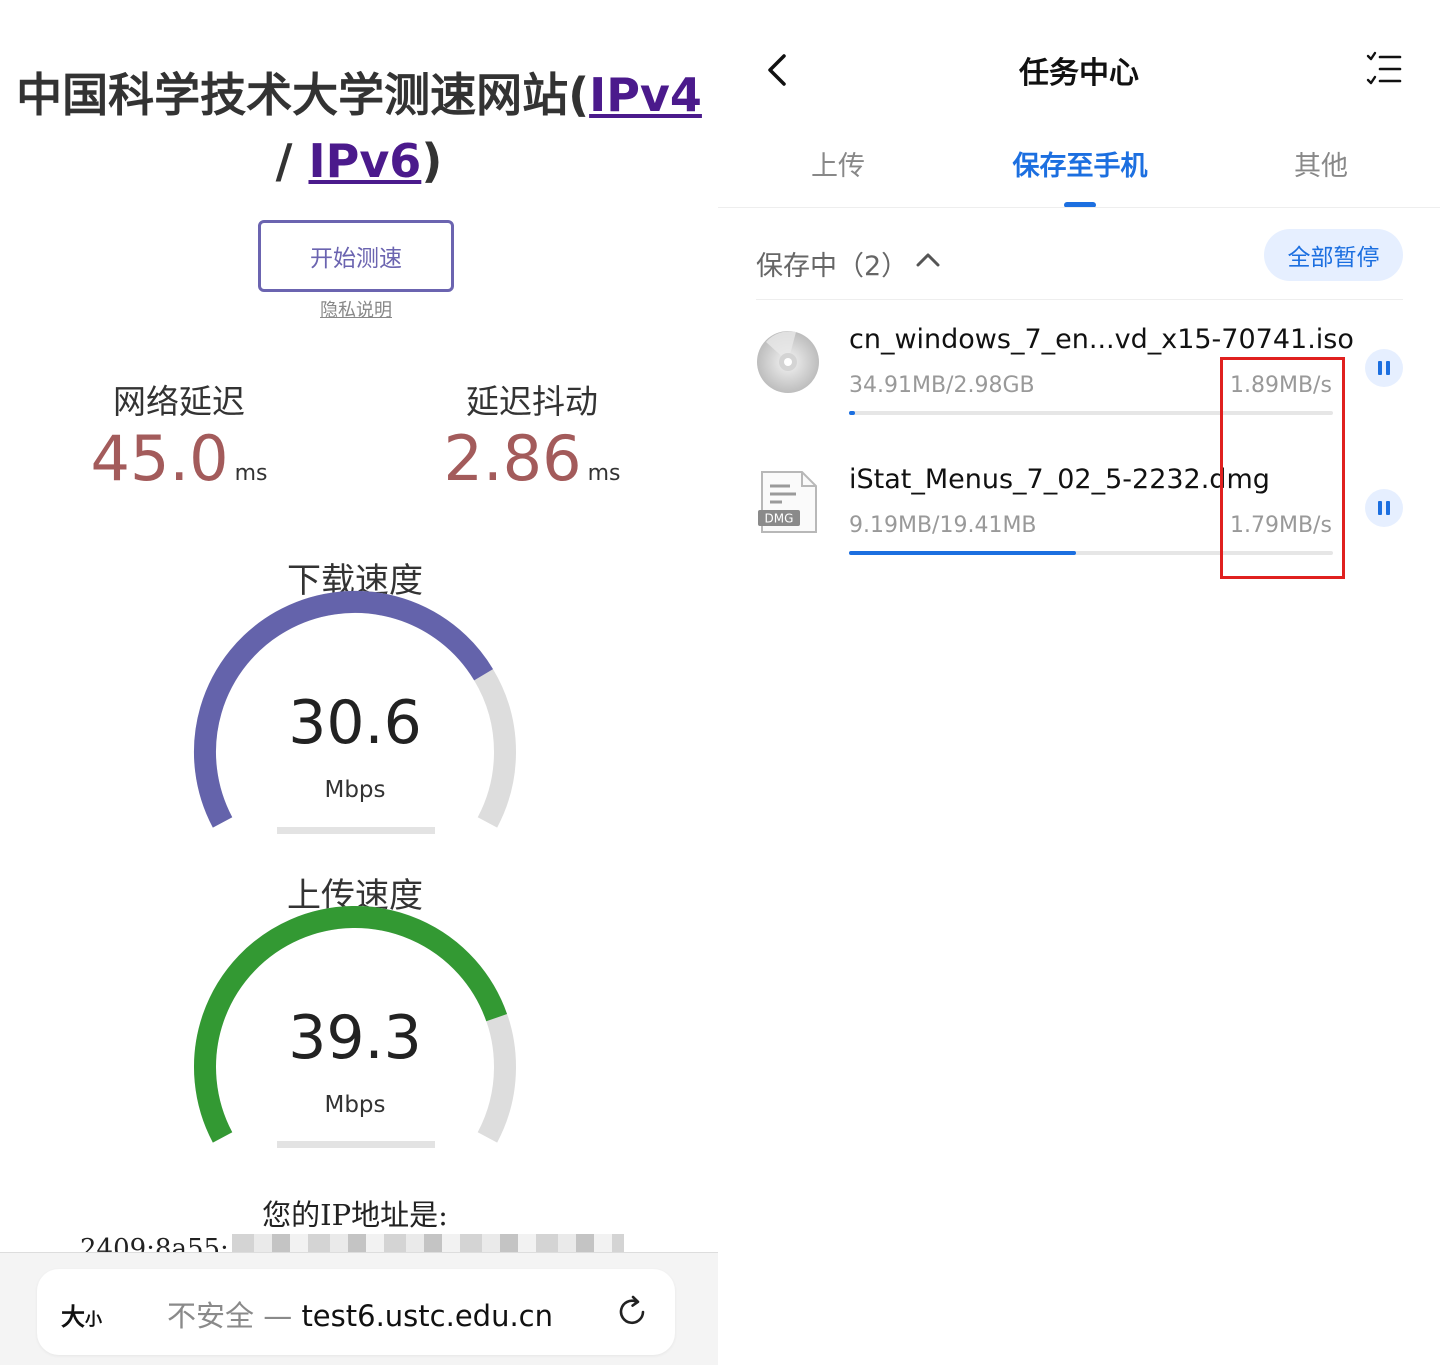 This screenshot has height=1365, width=1440. Describe the element at coordinates (73, 1317) in the screenshot. I see `text-size-large: 大` at that location.